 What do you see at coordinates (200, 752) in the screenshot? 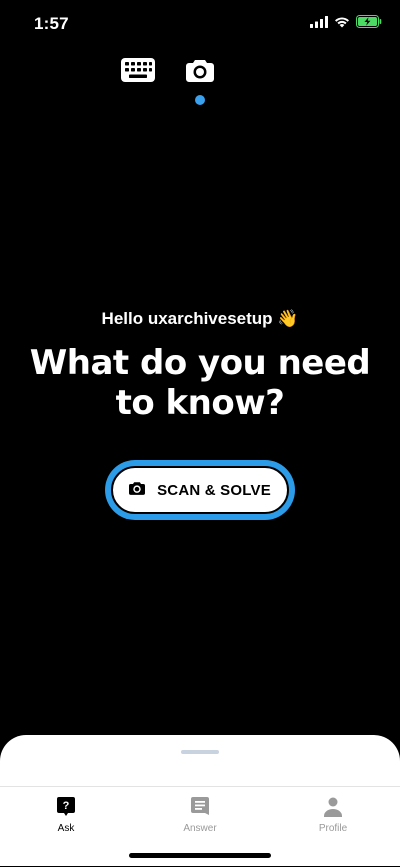
I see `sheet-drag-handle` at bounding box center [200, 752].